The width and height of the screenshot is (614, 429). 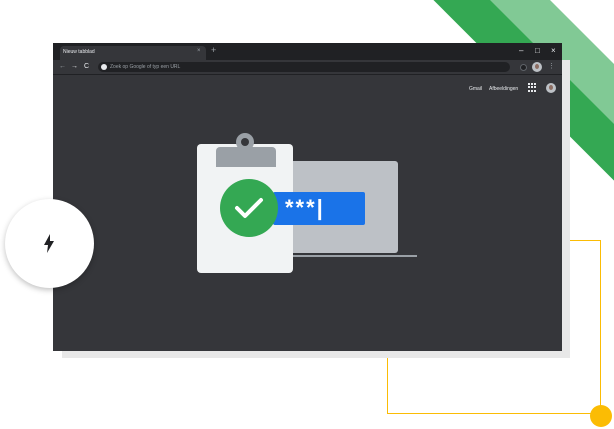 What do you see at coordinates (551, 66) in the screenshot?
I see `menu-icon: ⋮` at bounding box center [551, 66].